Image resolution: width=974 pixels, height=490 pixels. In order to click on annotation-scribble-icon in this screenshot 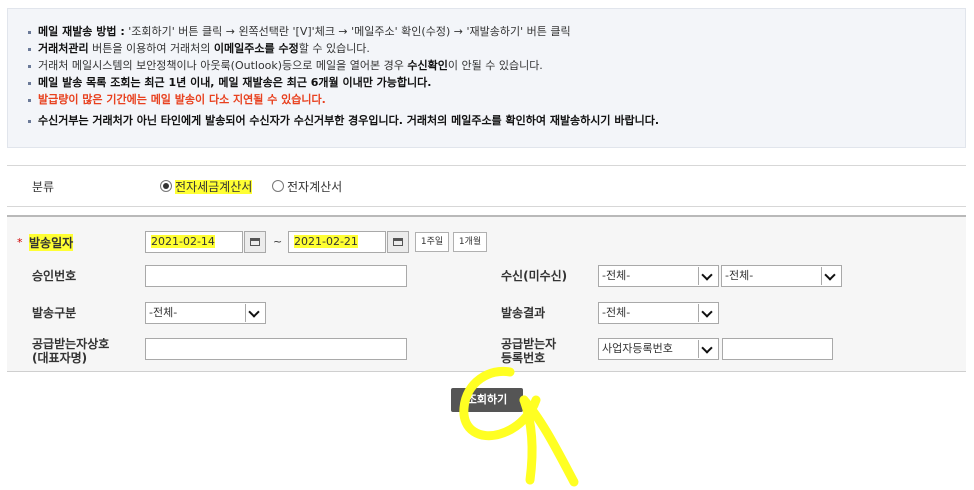, I will do `click(519, 426)`.